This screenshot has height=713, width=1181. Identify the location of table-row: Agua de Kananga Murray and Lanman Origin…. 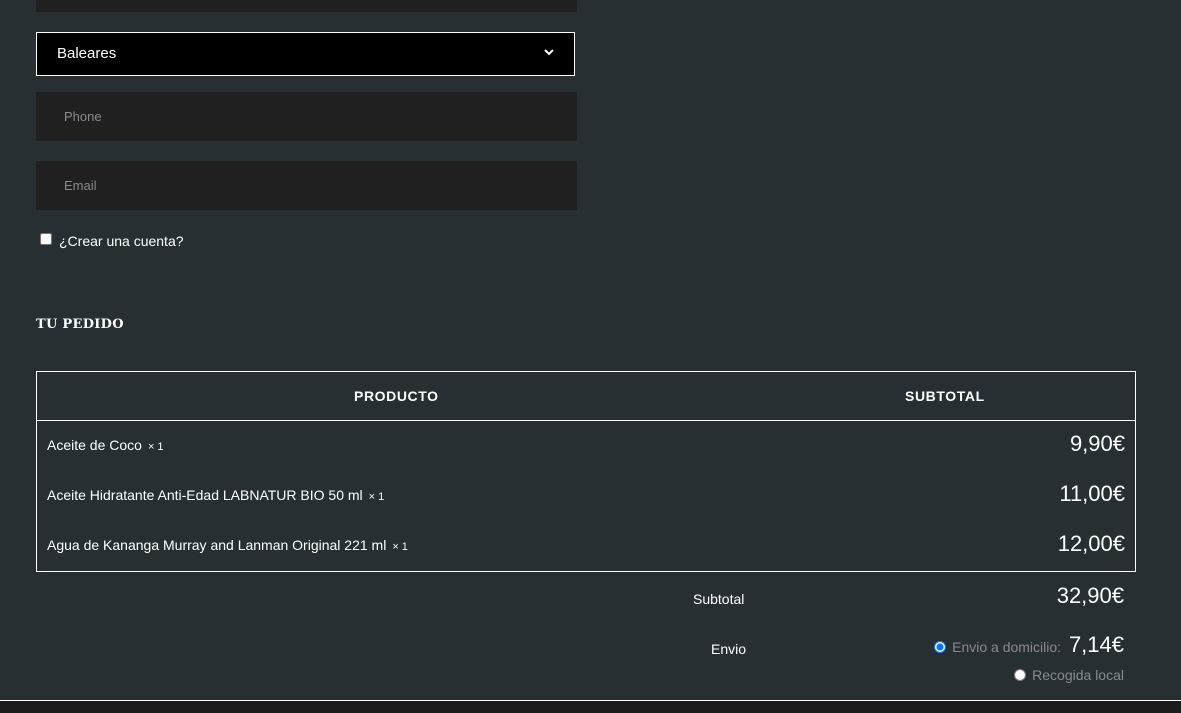
(586, 546).